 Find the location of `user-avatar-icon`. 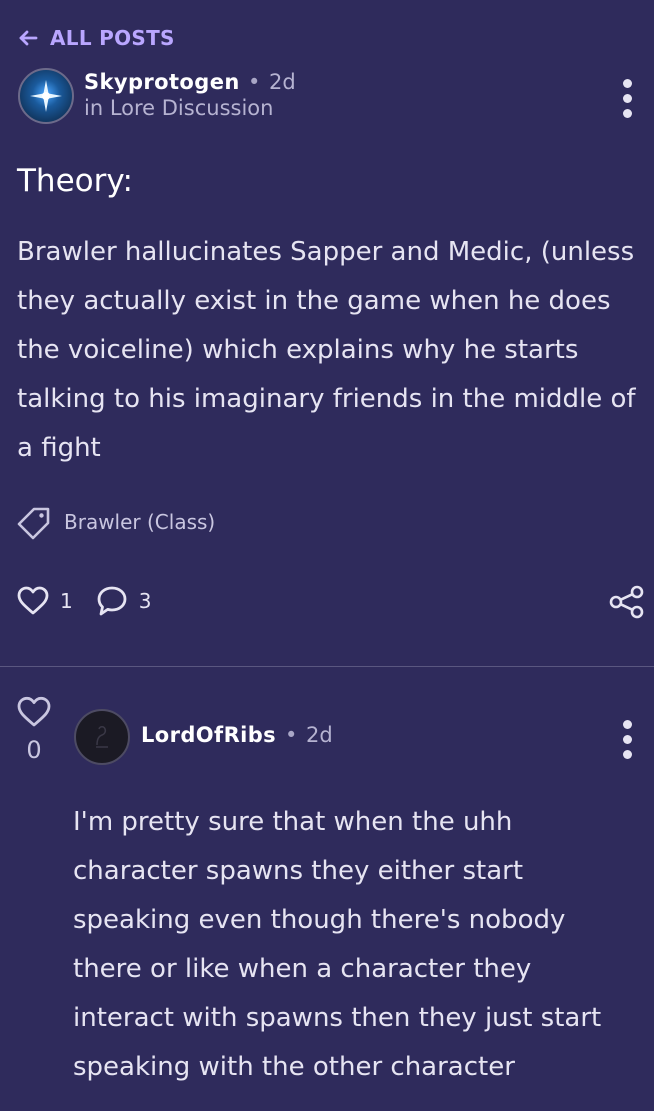

user-avatar-icon is located at coordinates (102, 737).